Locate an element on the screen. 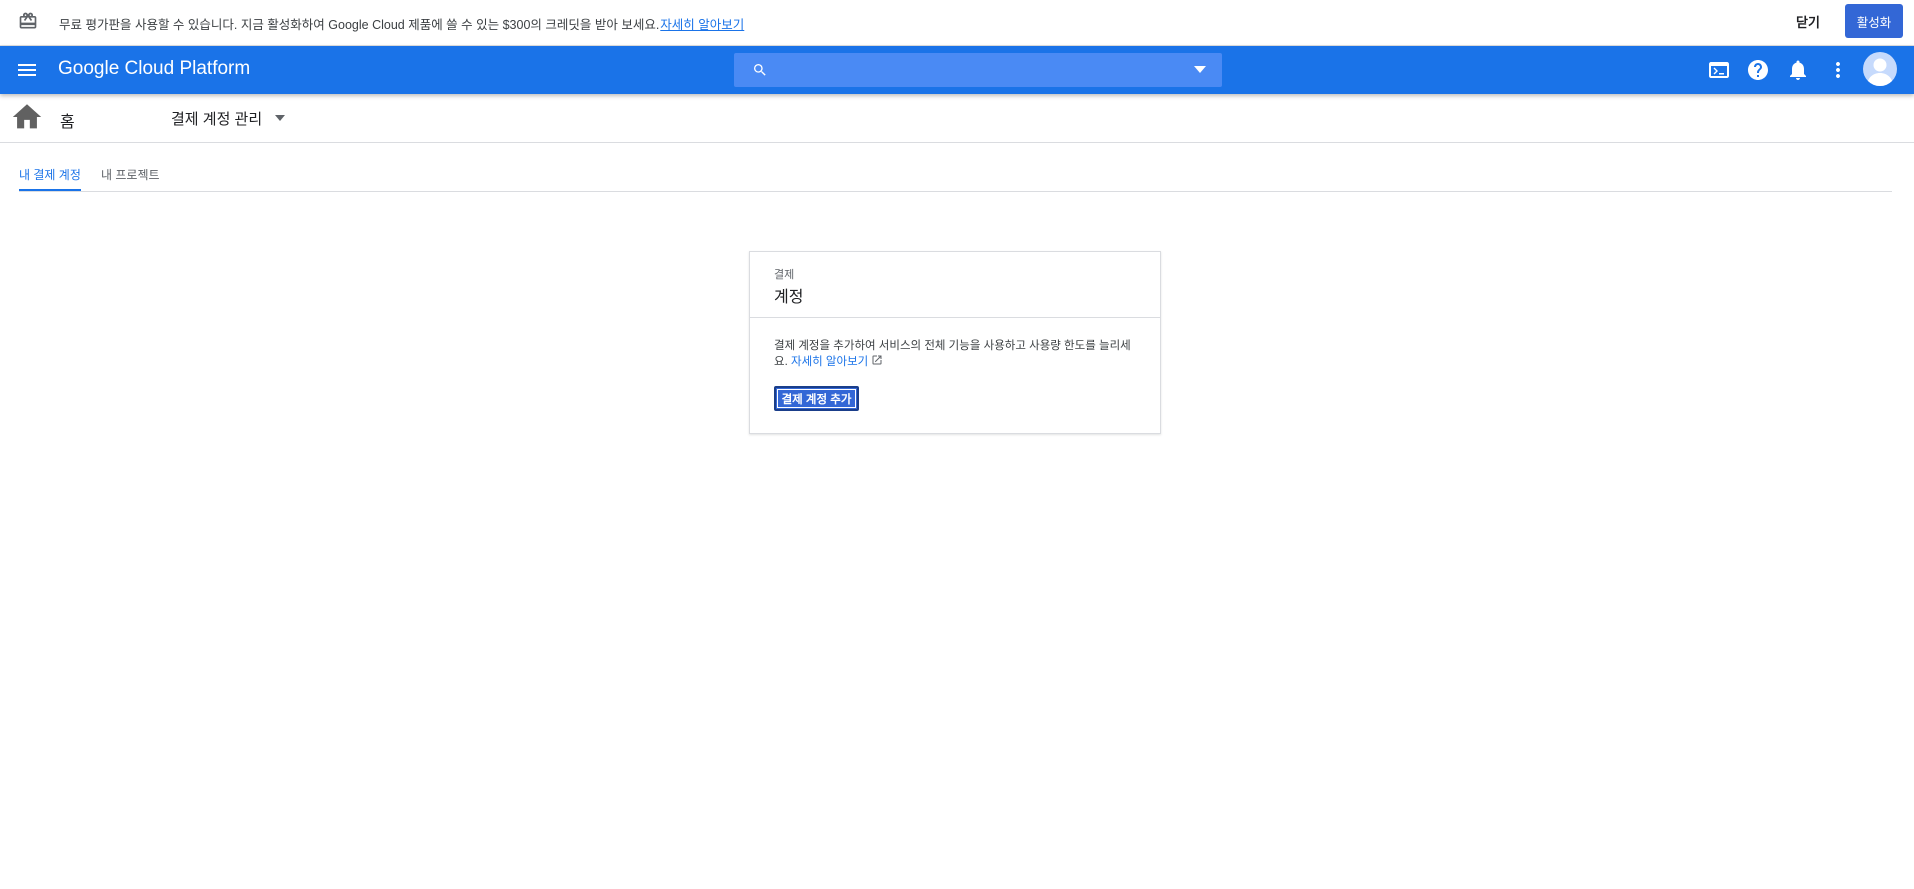  activate-button: 활성화 is located at coordinates (1874, 21).